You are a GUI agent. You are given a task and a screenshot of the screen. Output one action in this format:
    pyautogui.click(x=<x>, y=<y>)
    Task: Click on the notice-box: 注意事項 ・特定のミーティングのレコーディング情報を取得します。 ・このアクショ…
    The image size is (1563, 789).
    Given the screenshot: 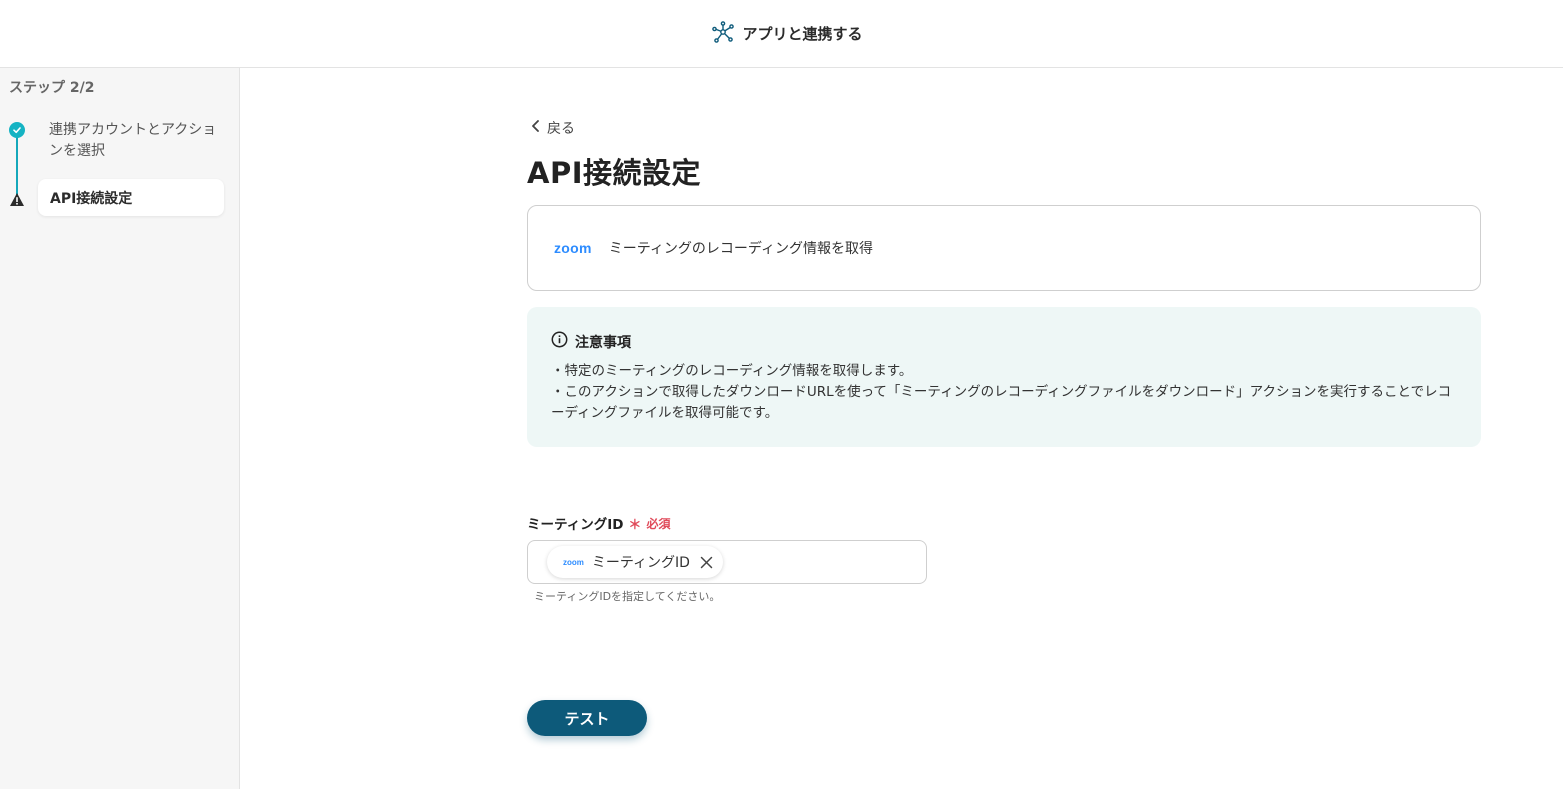 What is the action you would take?
    pyautogui.click(x=1004, y=377)
    